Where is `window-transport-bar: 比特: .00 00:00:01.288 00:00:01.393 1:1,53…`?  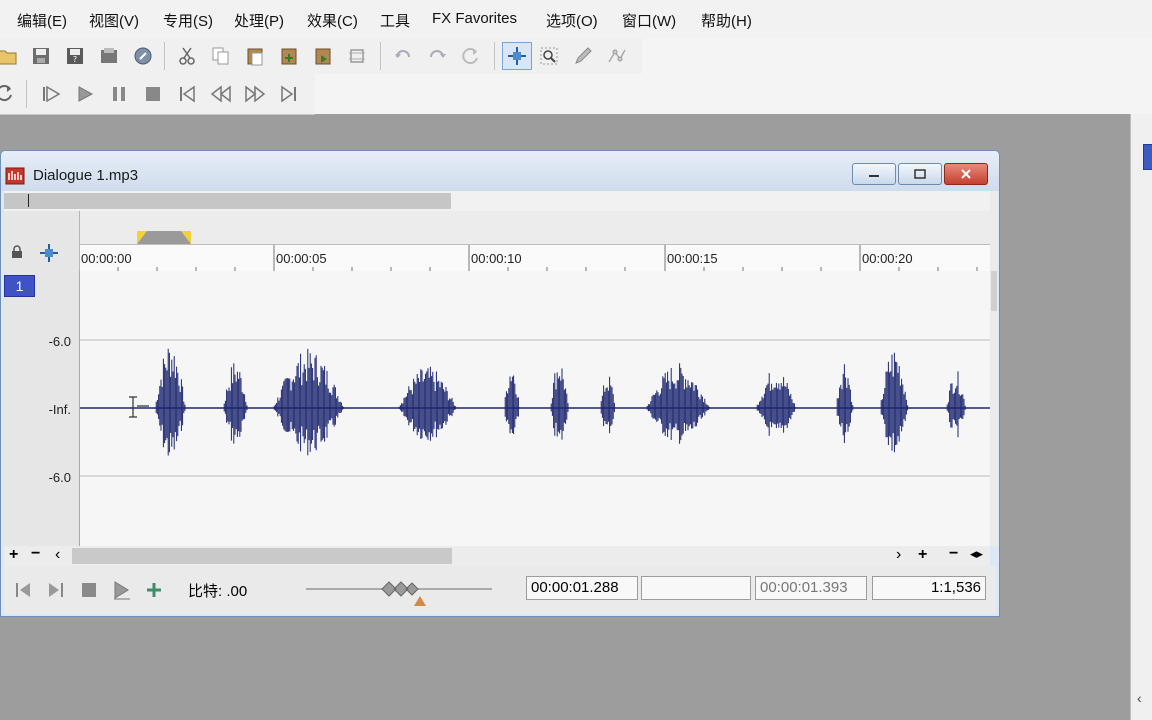 window-transport-bar: 比特: .00 00:00:01.288 00:00:01.393 1:1,53… is located at coordinates (500, 590).